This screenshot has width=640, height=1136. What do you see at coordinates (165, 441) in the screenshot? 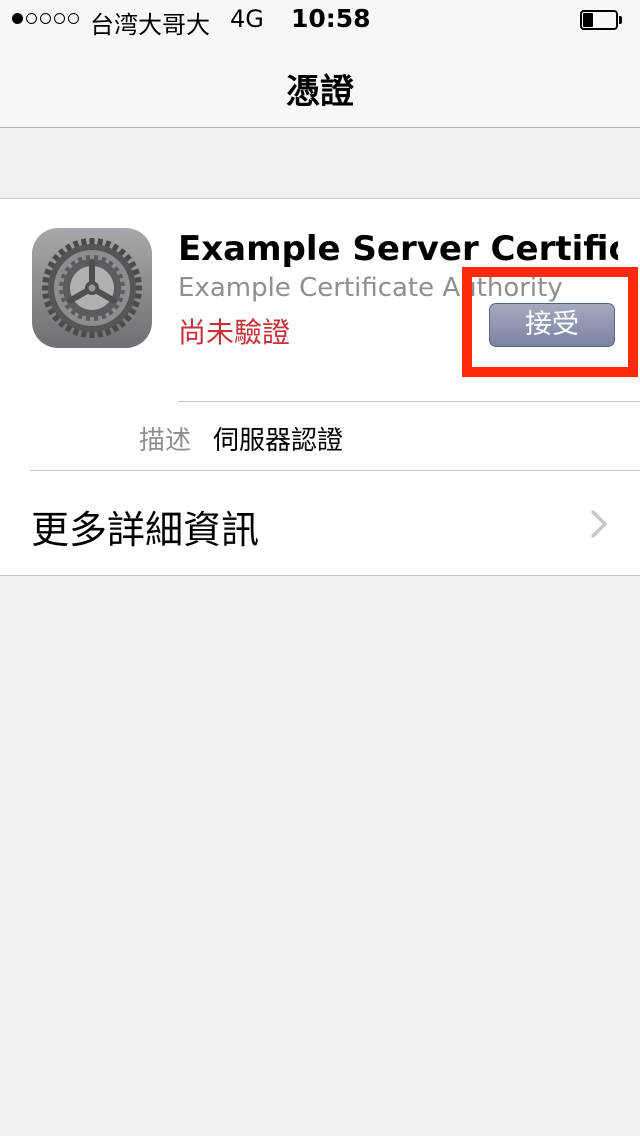
I see `description-label: 描述` at bounding box center [165, 441].